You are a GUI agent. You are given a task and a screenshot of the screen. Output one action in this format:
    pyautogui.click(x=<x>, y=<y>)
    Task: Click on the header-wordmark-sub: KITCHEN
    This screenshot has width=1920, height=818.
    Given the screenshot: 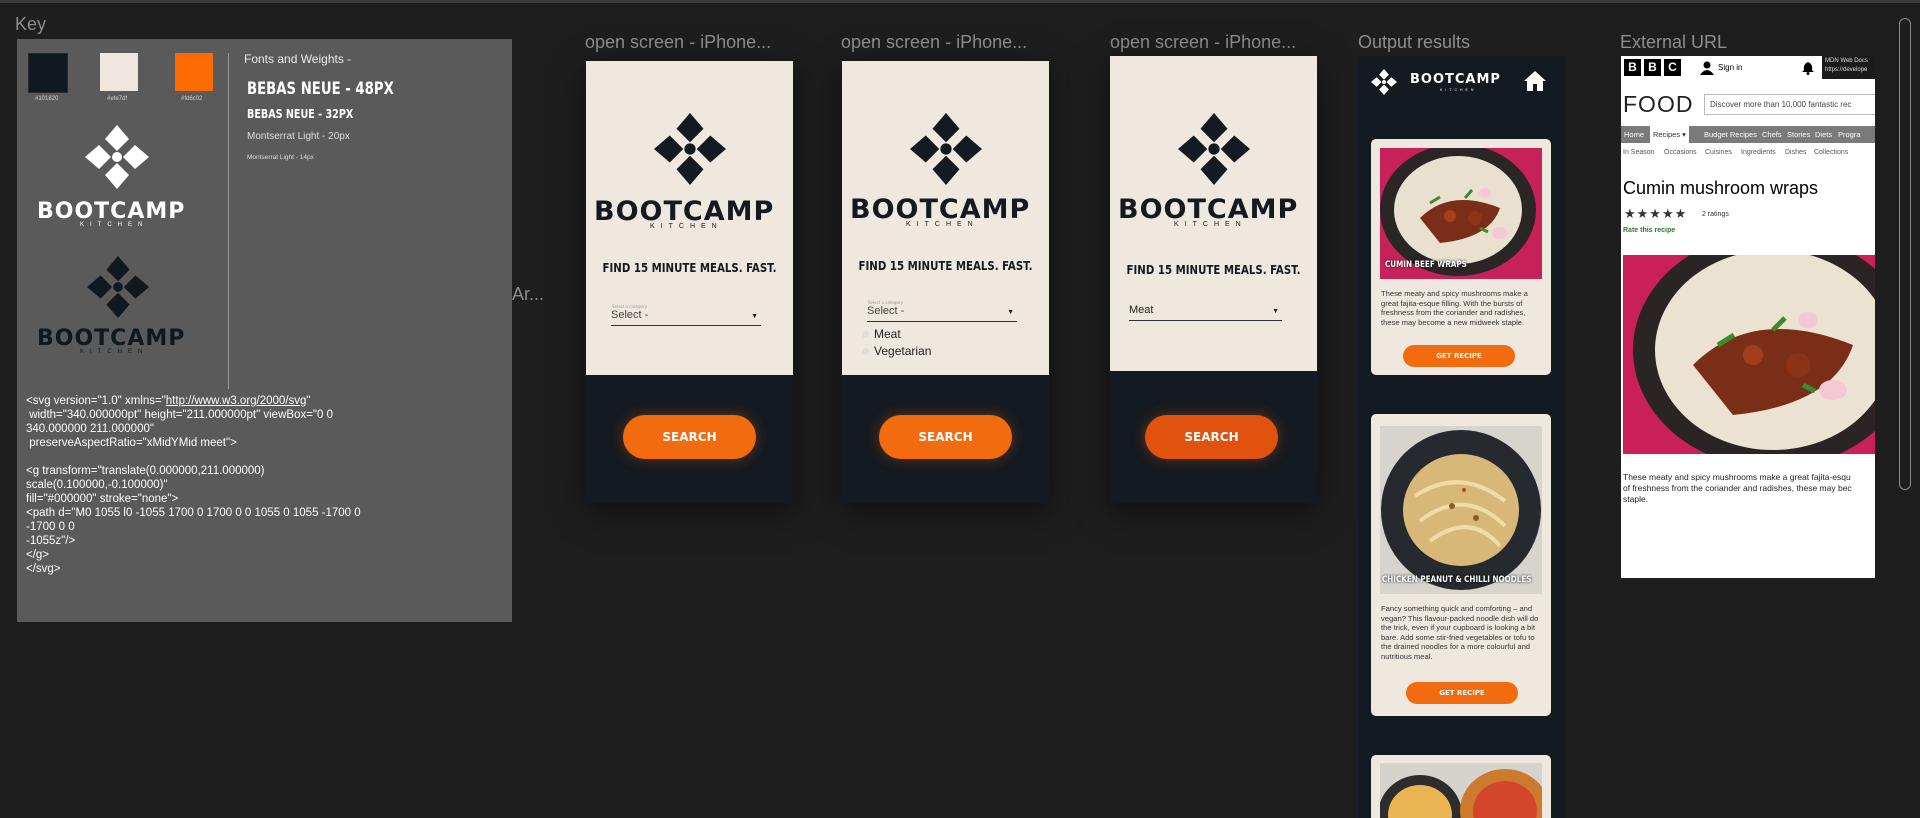 What is the action you would take?
    pyautogui.click(x=1458, y=90)
    